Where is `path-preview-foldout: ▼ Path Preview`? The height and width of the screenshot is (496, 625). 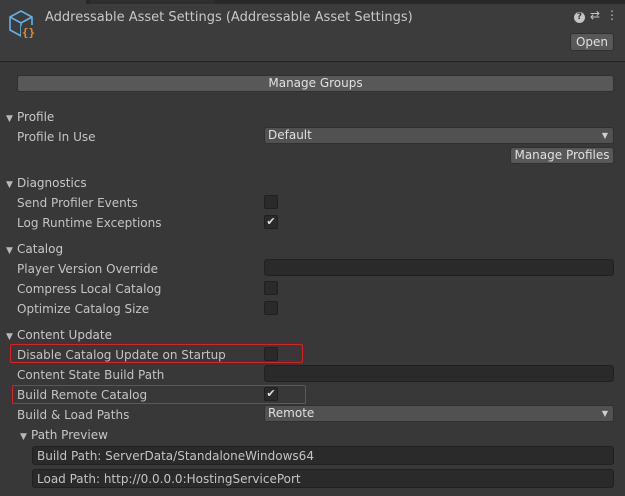
path-preview-foldout: ▼ Path Preview is located at coordinates (64, 435).